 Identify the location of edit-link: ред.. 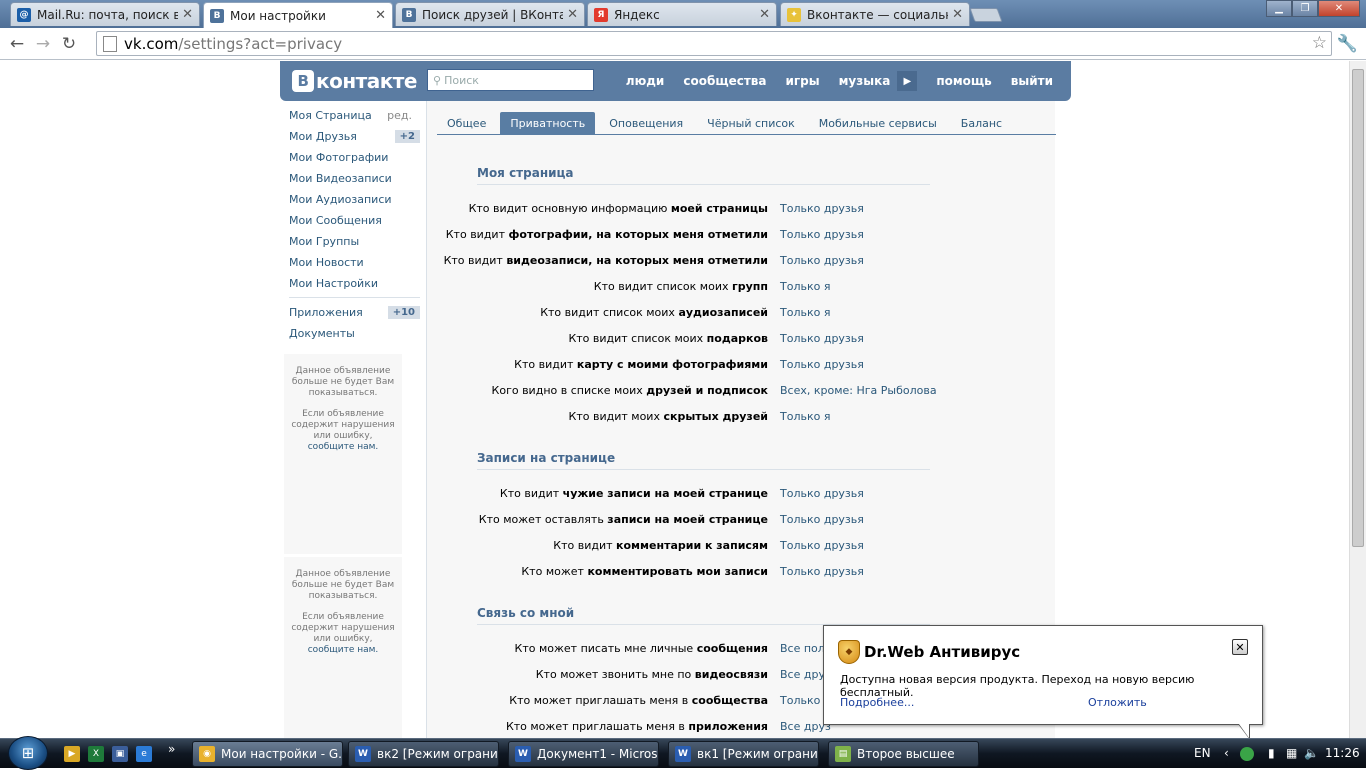
(399, 115).